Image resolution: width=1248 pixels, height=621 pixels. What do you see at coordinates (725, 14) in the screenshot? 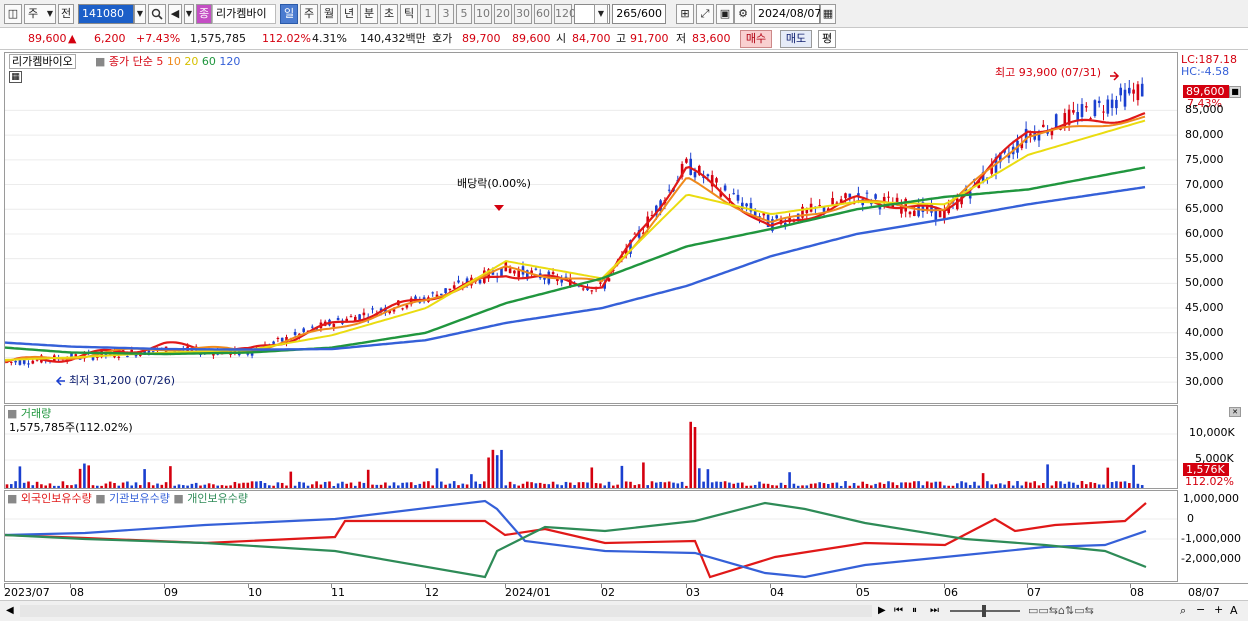
I see `save-icon: ▣` at bounding box center [725, 14].